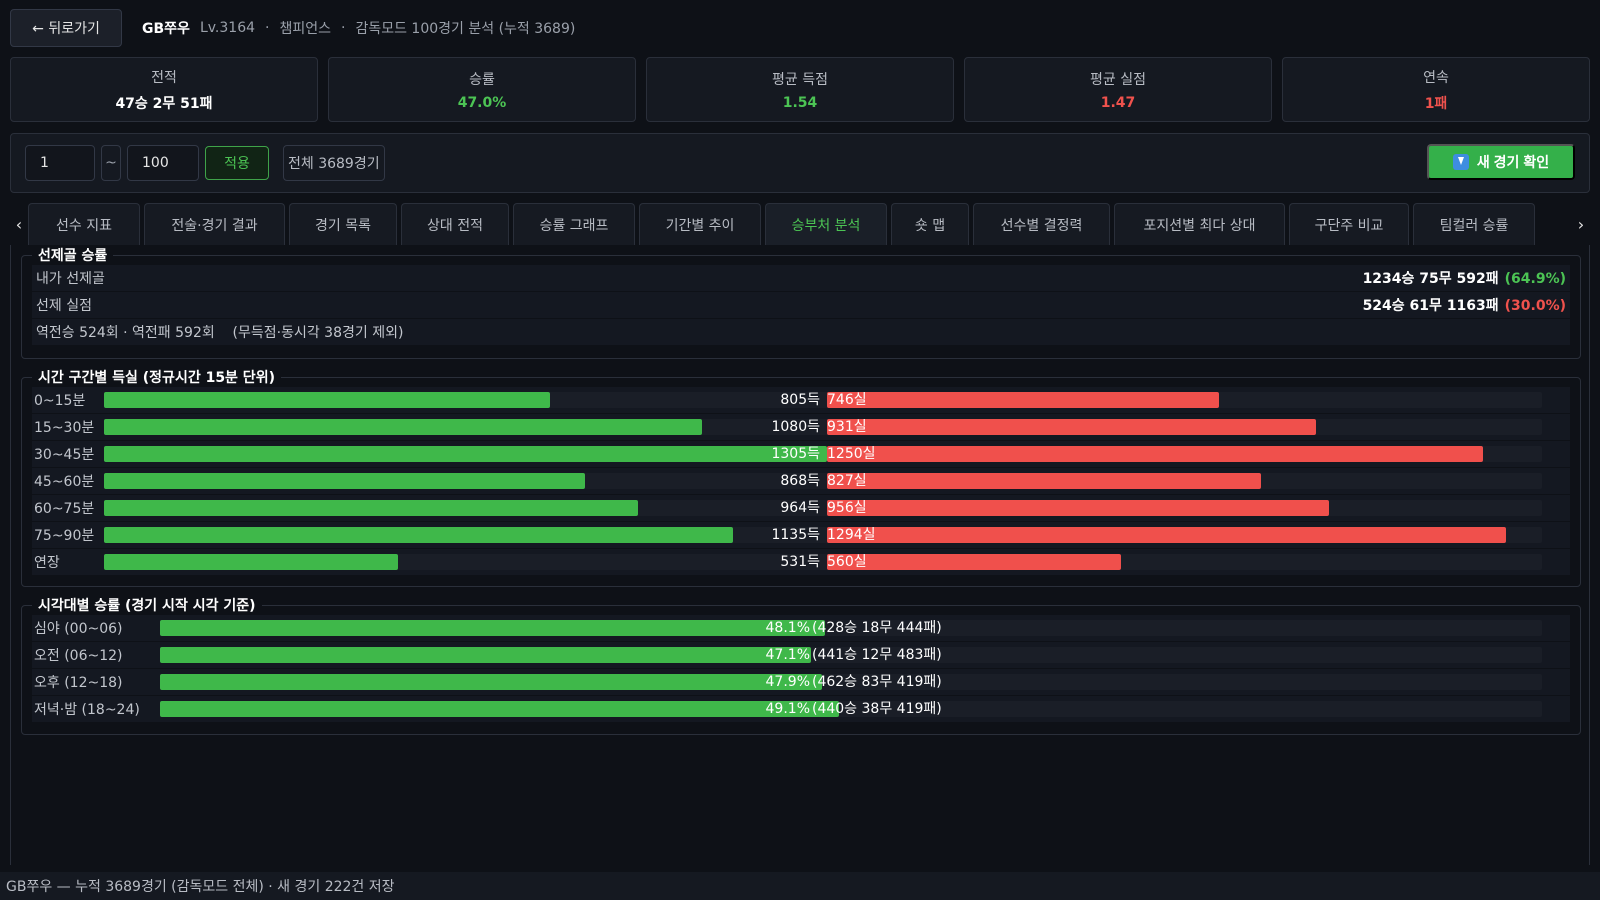  What do you see at coordinates (700, 224) in the screenshot?
I see `tab-period-trend: 기간별 추이` at bounding box center [700, 224].